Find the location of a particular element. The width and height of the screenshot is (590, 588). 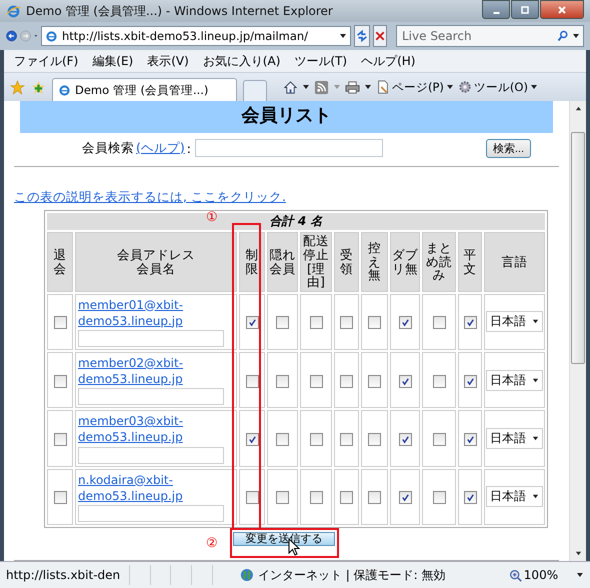

search-bar: Live Search is located at coordinates (490, 36).